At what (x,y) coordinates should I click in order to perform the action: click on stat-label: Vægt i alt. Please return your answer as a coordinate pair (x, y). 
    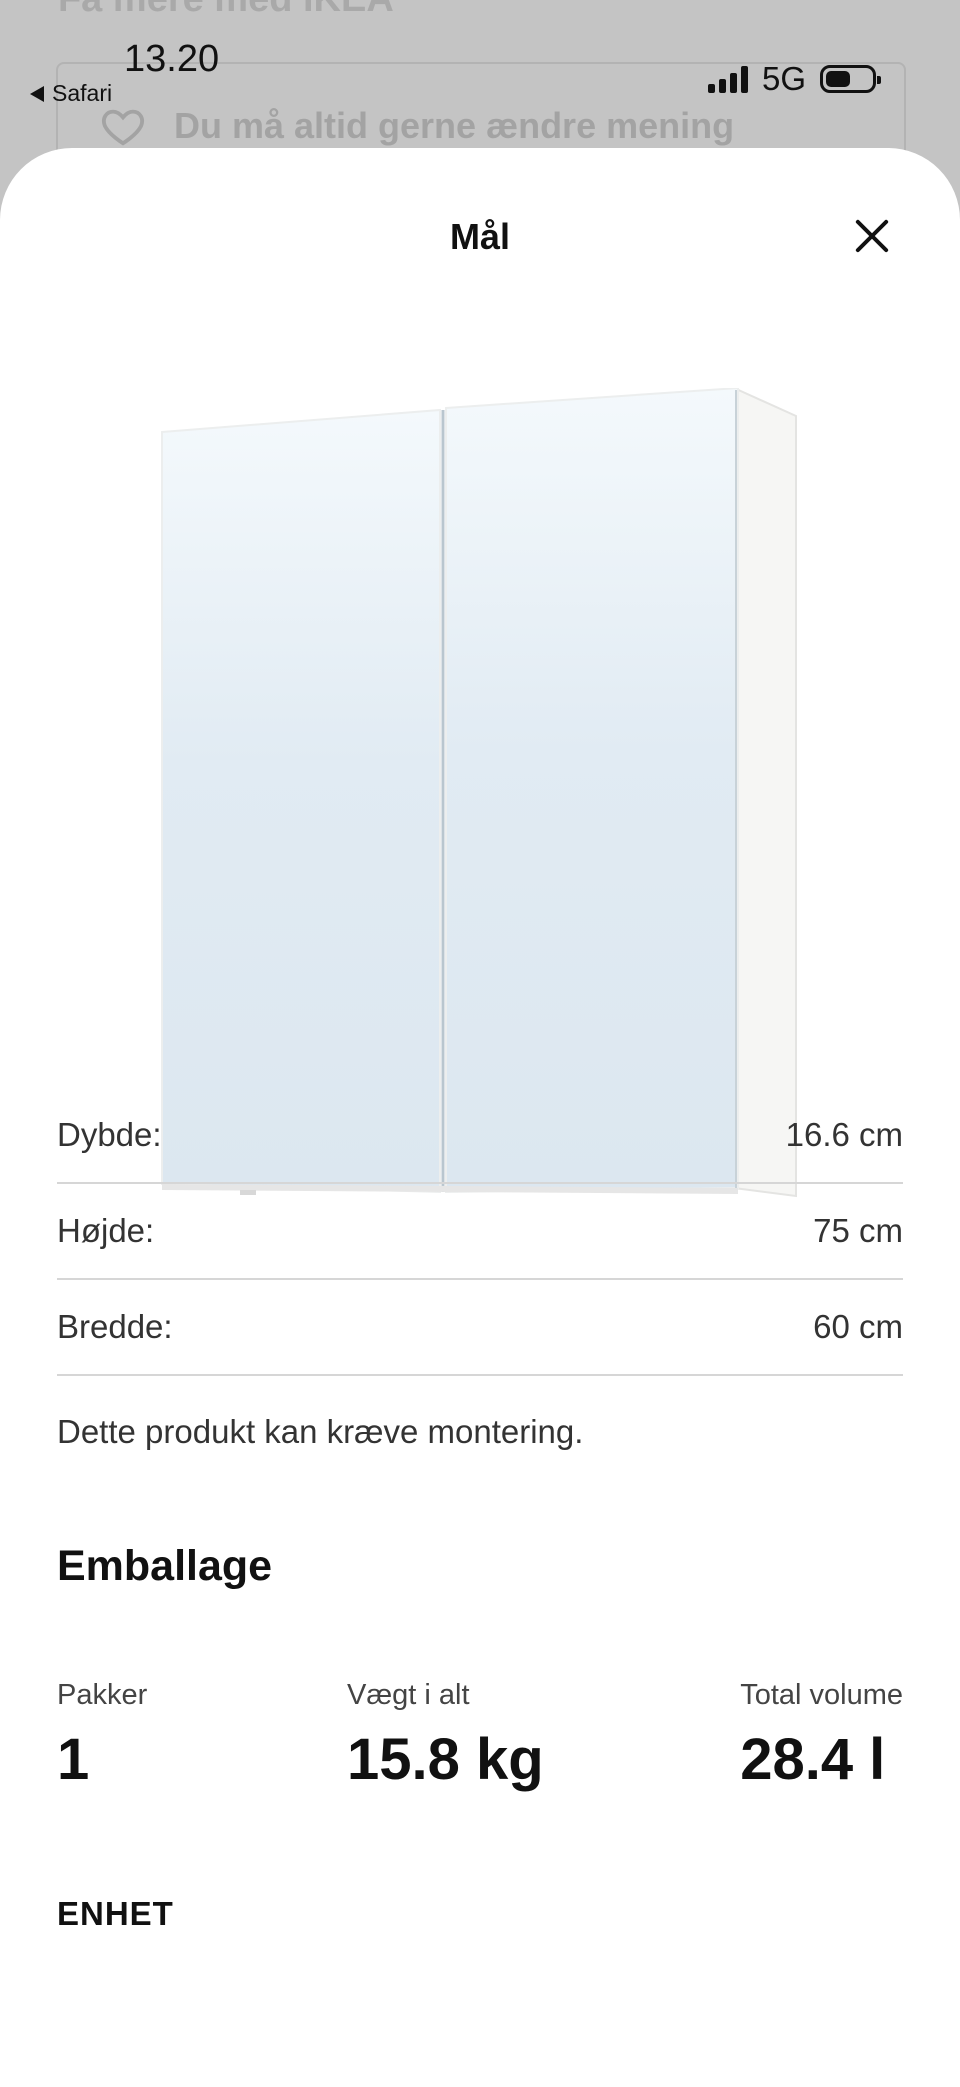
    Looking at the image, I should click on (408, 1695).